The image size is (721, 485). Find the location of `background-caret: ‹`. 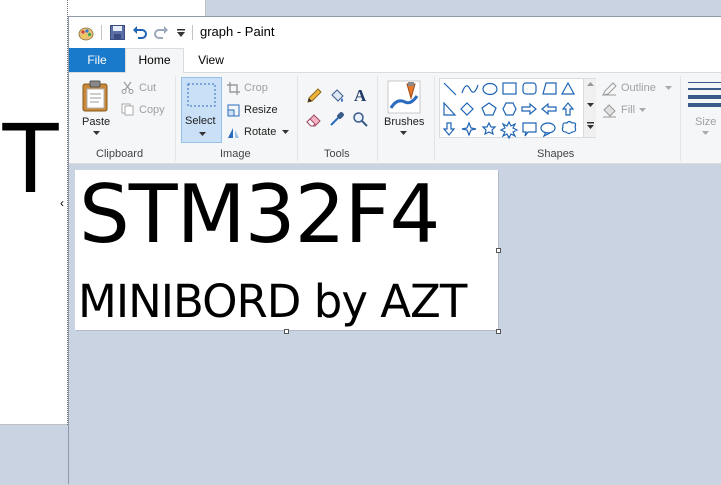

background-caret: ‹ is located at coordinates (62, 203).